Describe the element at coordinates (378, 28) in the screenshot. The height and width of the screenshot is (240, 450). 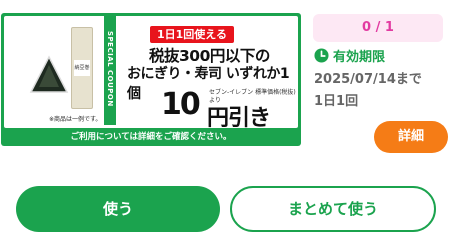
I see `usage-counter: 0 / 1` at that location.